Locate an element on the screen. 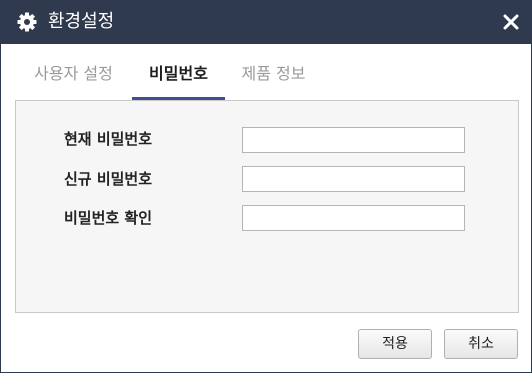 This screenshot has height=373, width=532. tab-bar: 사용자 설정 비밀번호 제품 정보 is located at coordinates (267, 78).